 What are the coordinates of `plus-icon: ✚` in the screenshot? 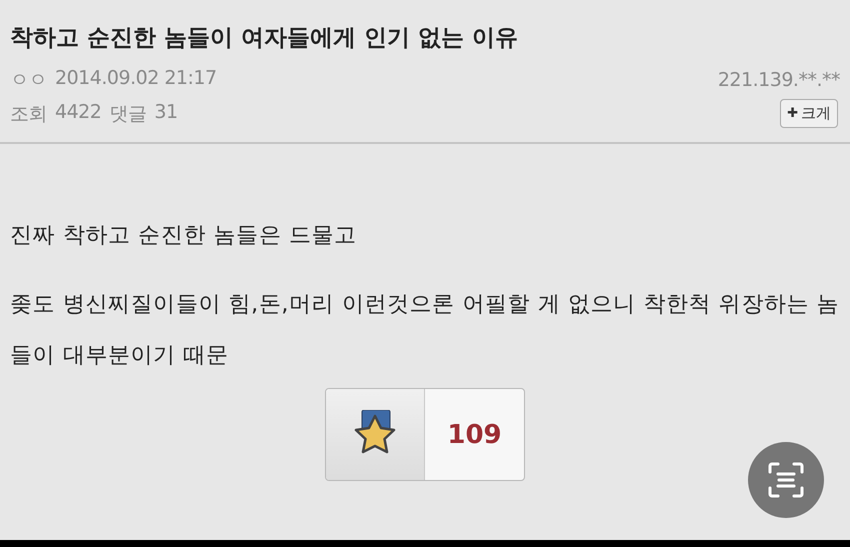 It's located at (792, 113).